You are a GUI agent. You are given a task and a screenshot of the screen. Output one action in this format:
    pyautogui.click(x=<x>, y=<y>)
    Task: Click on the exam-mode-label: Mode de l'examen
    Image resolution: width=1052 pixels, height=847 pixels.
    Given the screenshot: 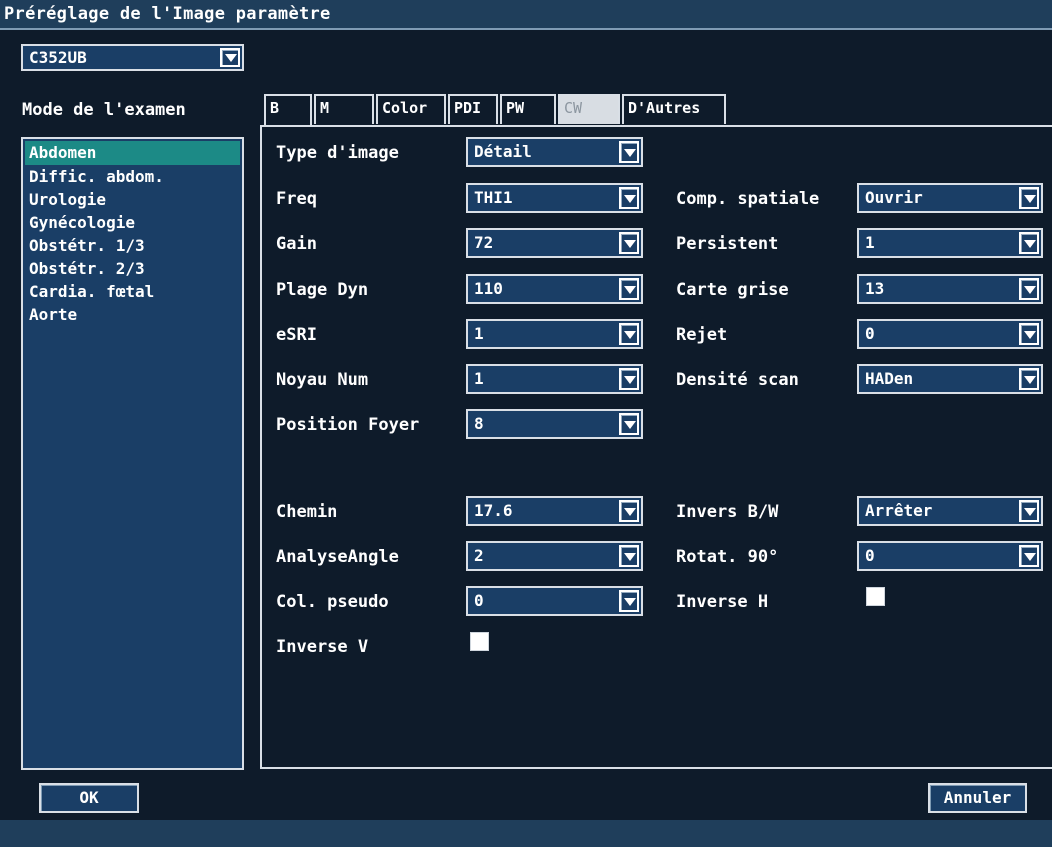 What is the action you would take?
    pyautogui.click(x=104, y=110)
    